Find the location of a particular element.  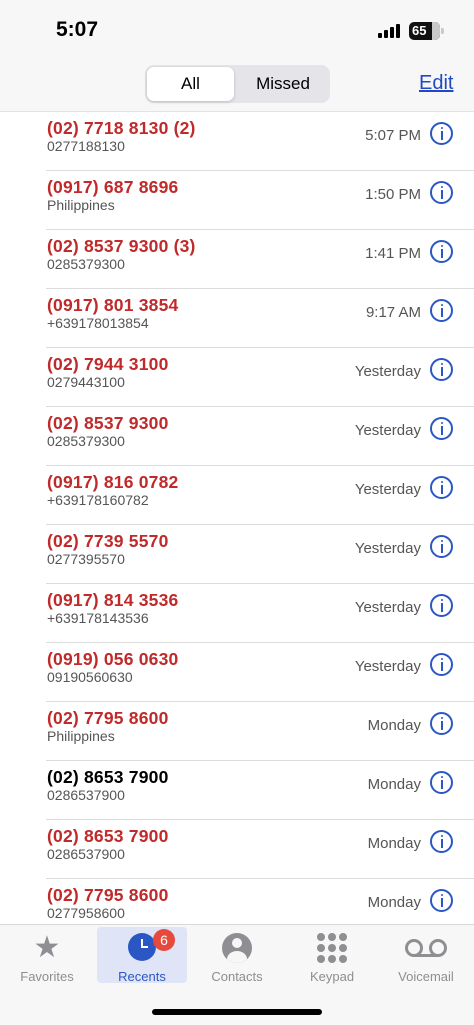

keypad-icon is located at coordinates (332, 948).